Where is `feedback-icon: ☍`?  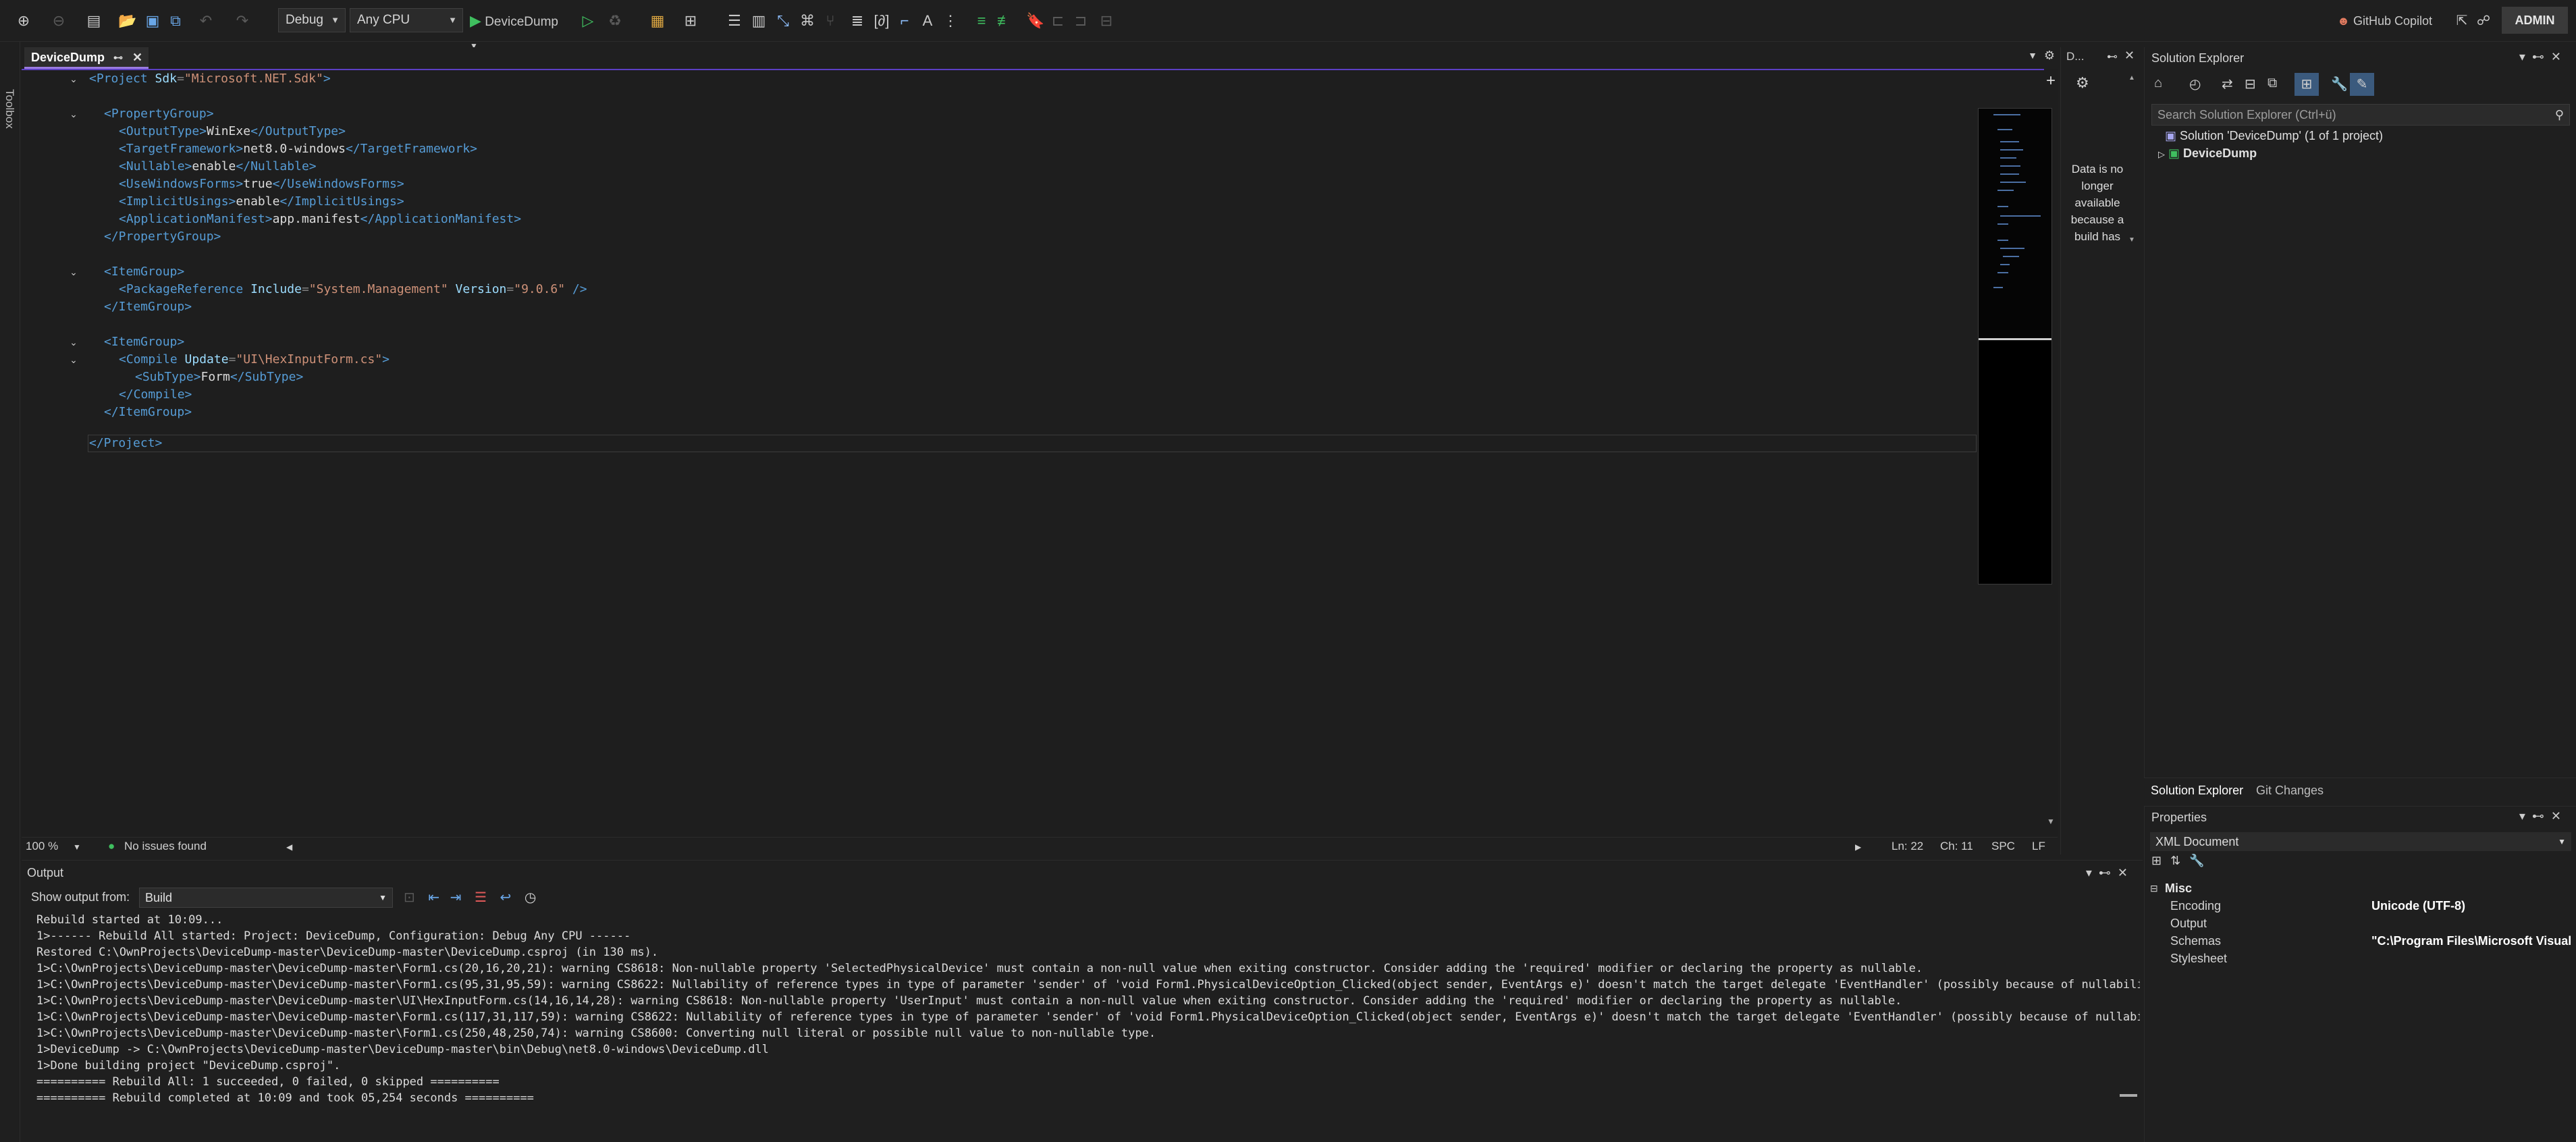
feedback-icon: ☍ is located at coordinates (2483, 20).